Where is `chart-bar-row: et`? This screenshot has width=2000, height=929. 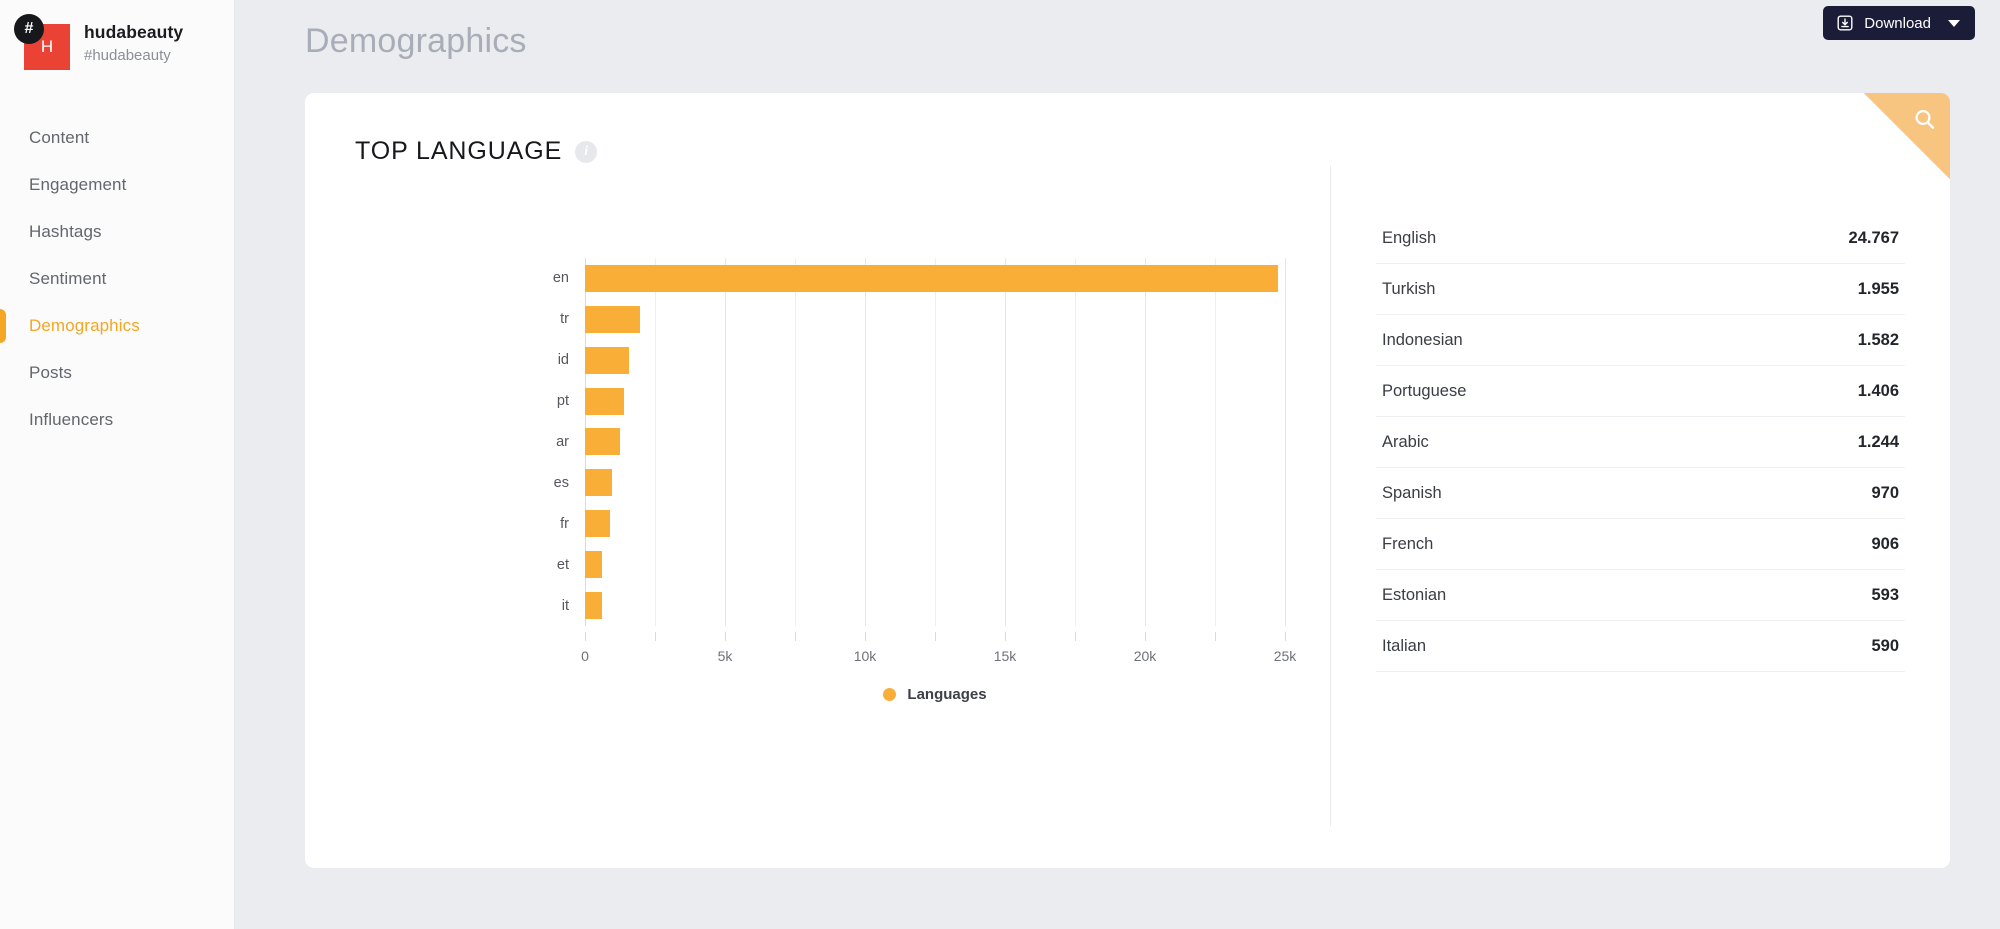
chart-bar-row: et is located at coordinates (921, 564).